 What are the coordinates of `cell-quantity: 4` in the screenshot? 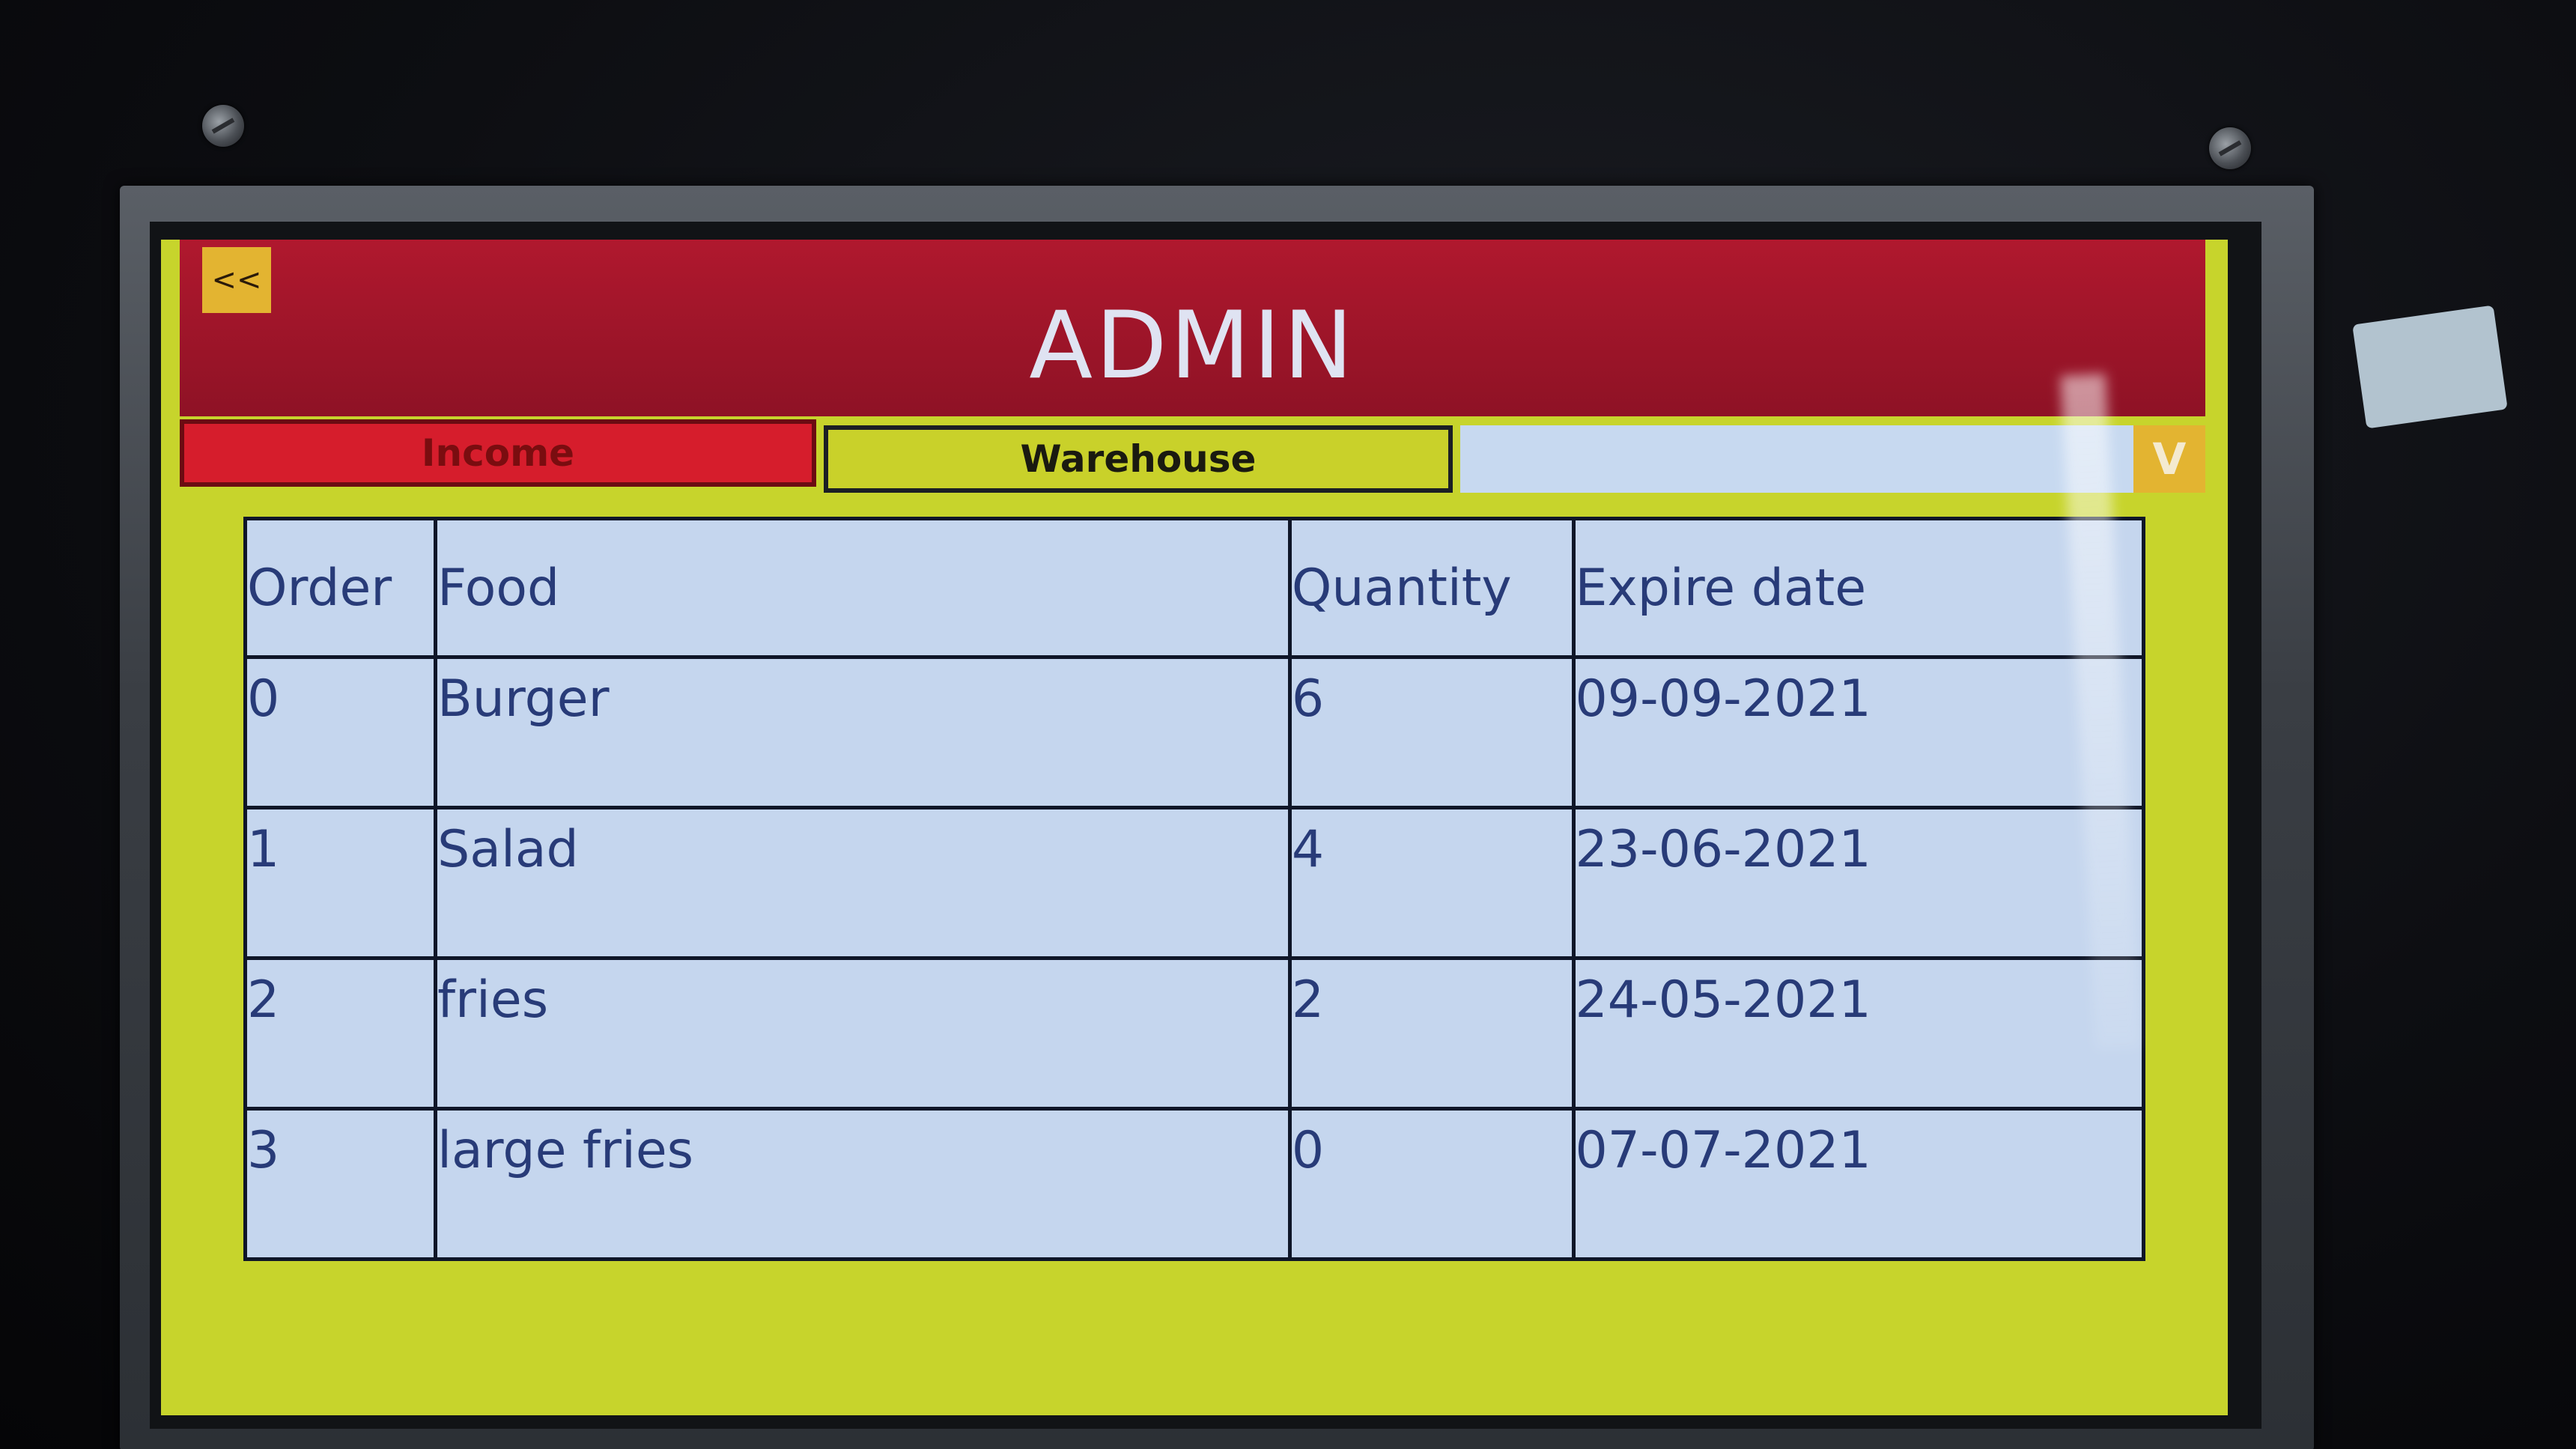 It's located at (1431, 883).